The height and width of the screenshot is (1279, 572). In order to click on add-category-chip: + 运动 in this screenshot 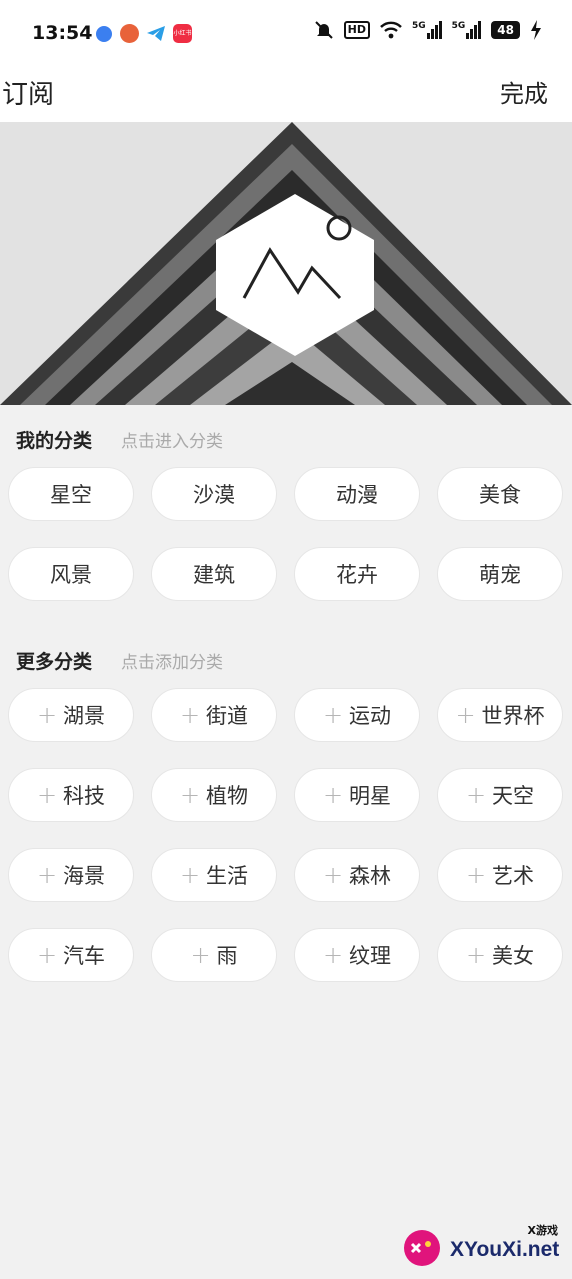, I will do `click(357, 715)`.